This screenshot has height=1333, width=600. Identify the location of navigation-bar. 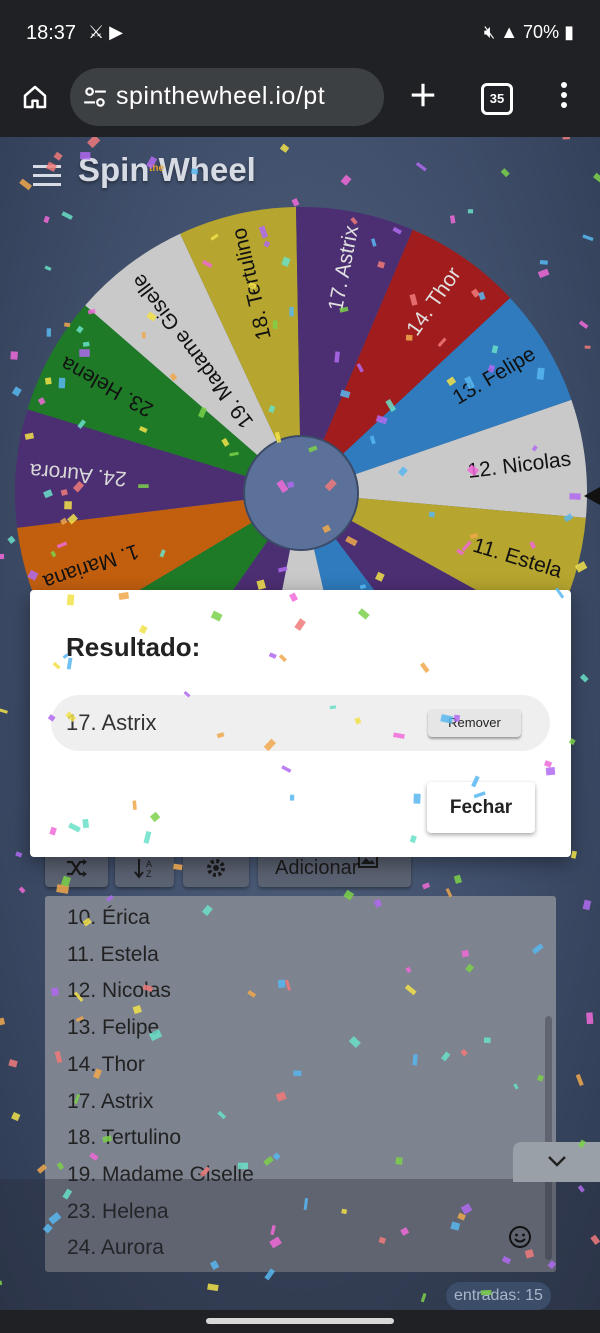
(300, 1321).